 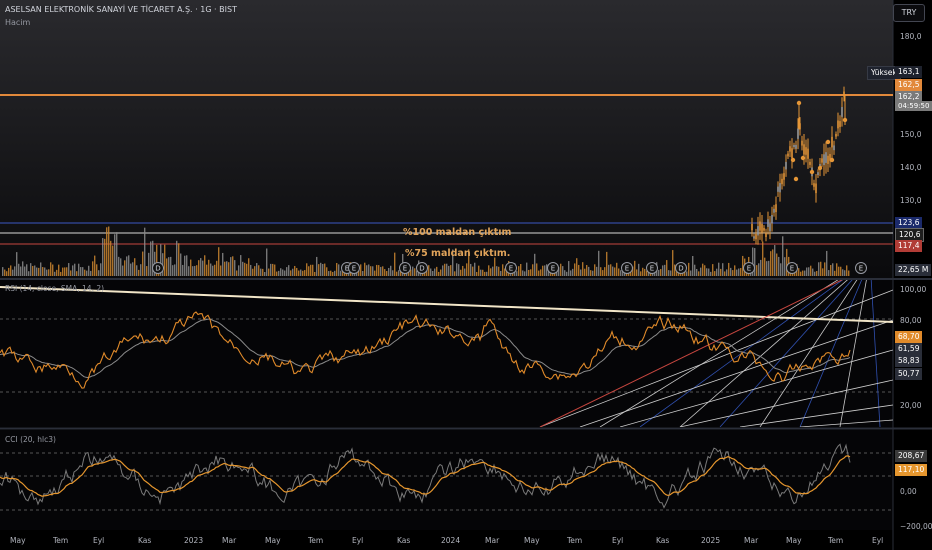 What do you see at coordinates (54, 288) in the screenshot?
I see `rsi-legend: RSI (14, close, SMA, 14, 2)` at bounding box center [54, 288].